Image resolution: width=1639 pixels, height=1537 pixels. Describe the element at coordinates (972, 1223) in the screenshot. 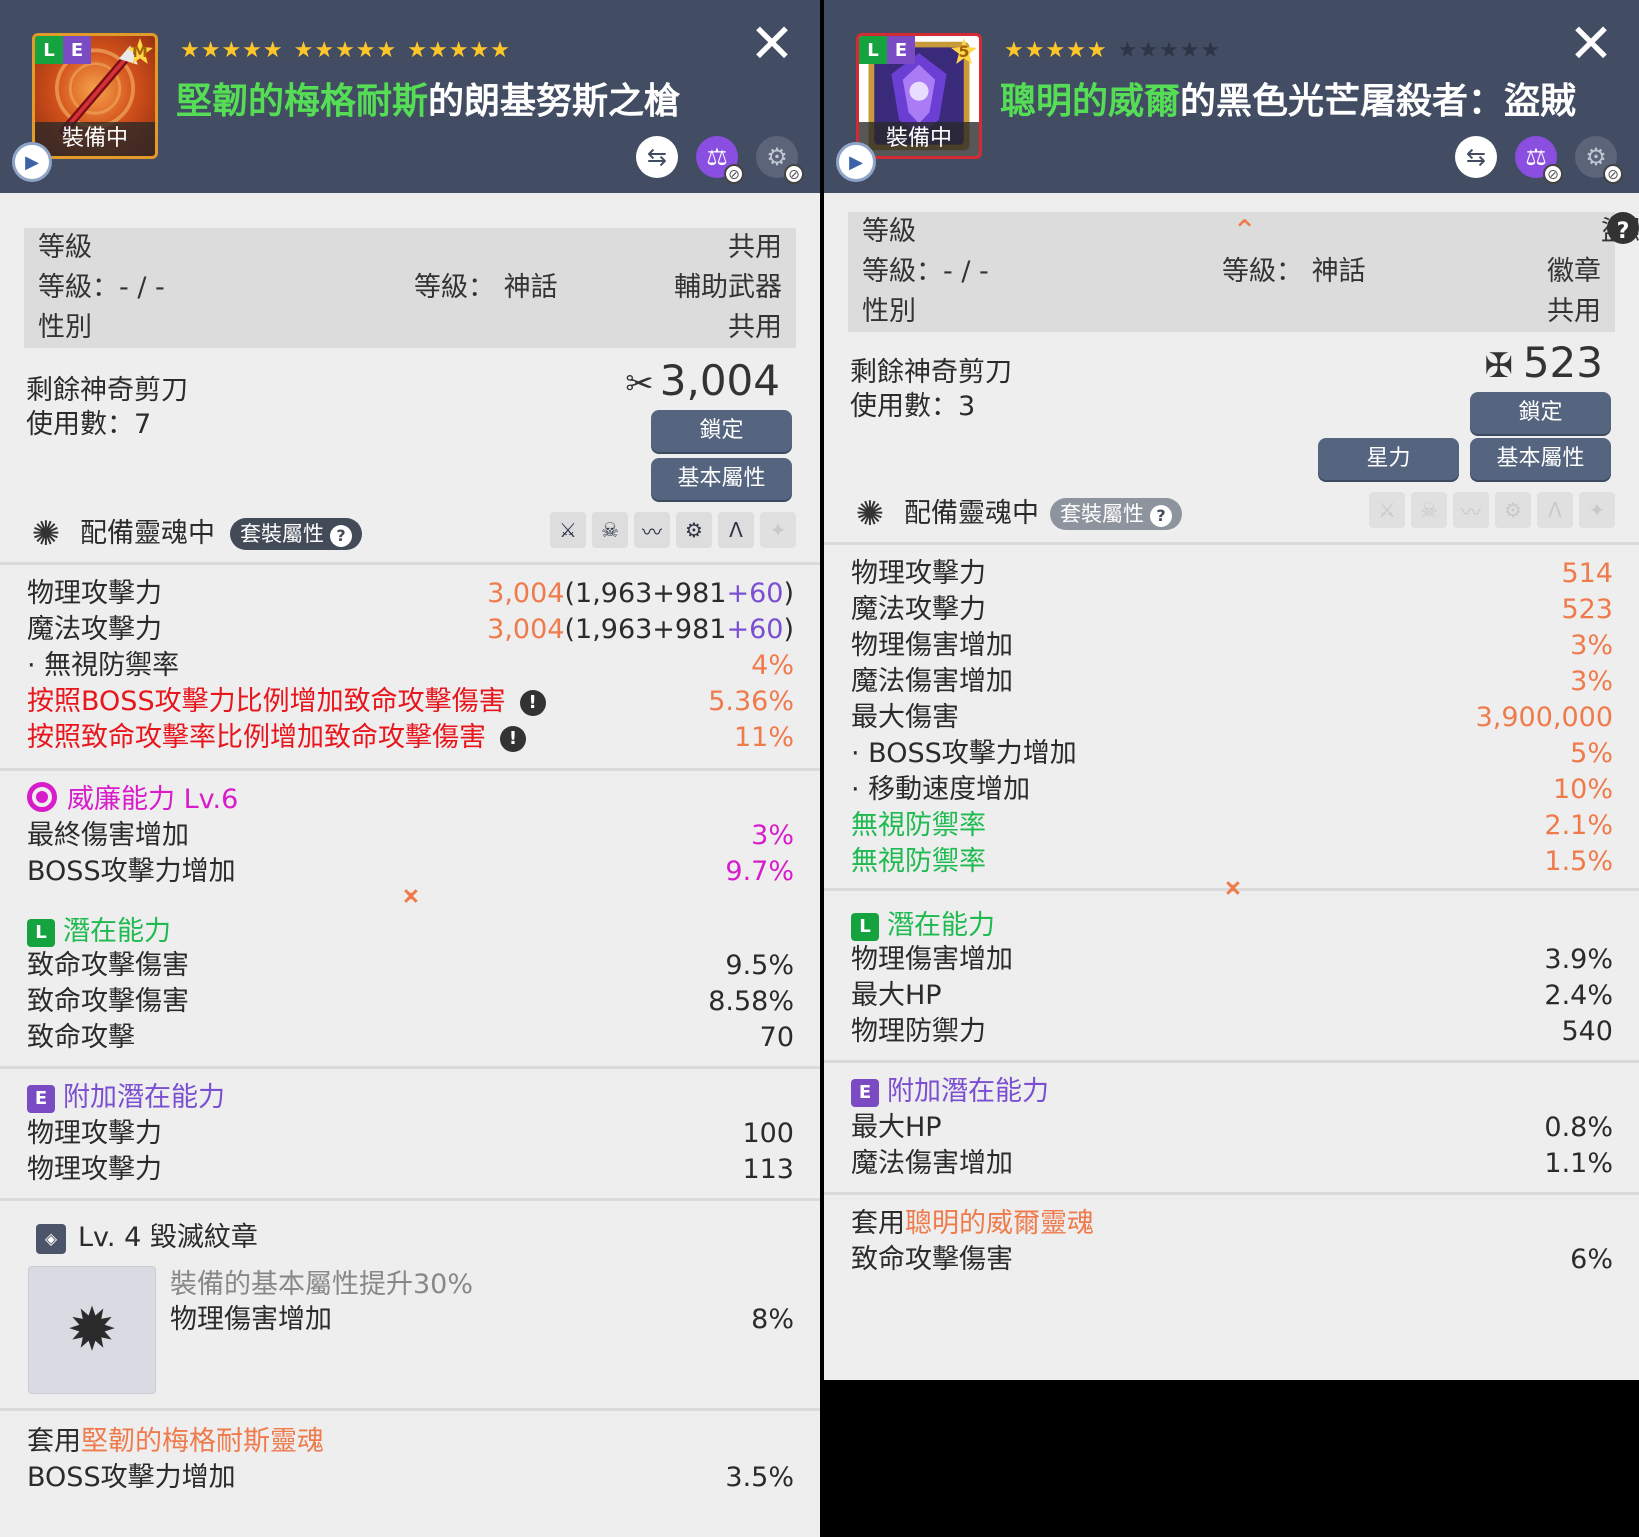

I see `soul-apply-title: 套用聰明的威爾靈魂` at that location.